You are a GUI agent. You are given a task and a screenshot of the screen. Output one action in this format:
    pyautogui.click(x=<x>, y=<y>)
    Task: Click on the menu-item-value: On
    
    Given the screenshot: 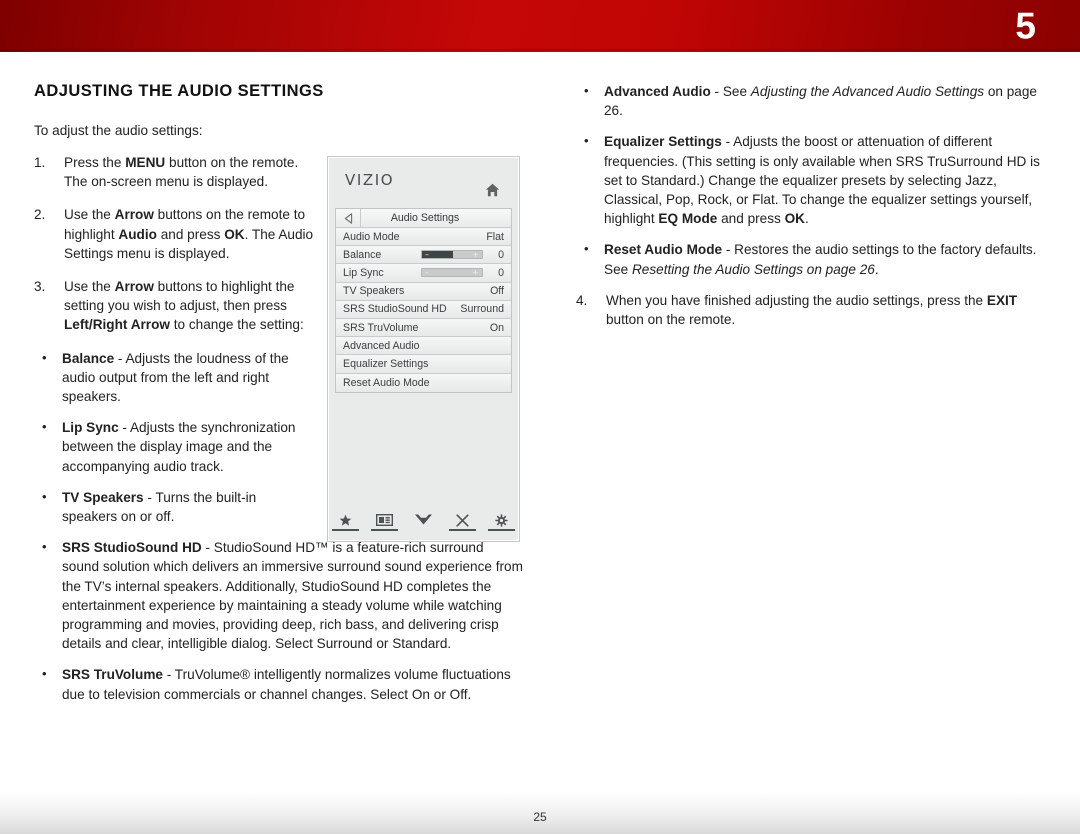 What is the action you would take?
    pyautogui.click(x=496, y=327)
    